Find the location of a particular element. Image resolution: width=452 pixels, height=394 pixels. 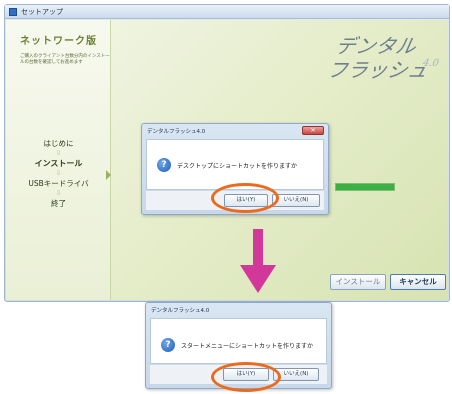

product-logo: デンタル フラッシュ 4.0 is located at coordinates (371, 56).